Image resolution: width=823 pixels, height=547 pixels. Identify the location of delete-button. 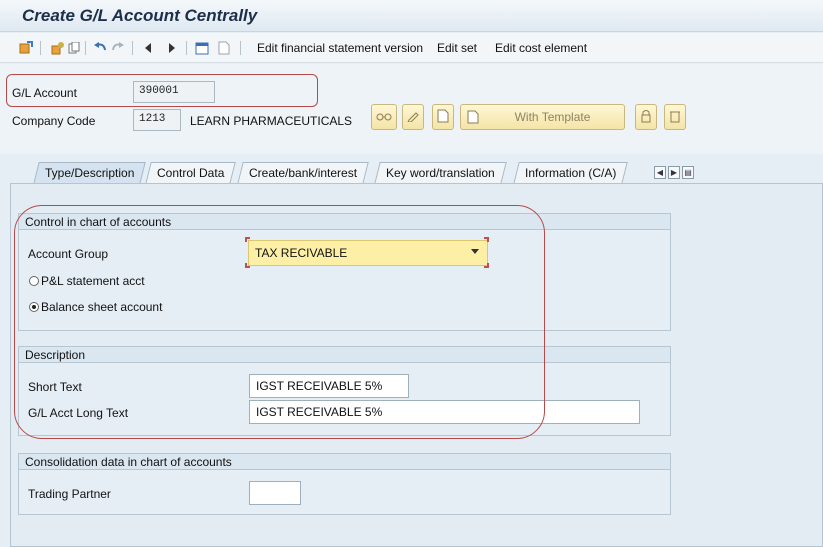
(675, 117).